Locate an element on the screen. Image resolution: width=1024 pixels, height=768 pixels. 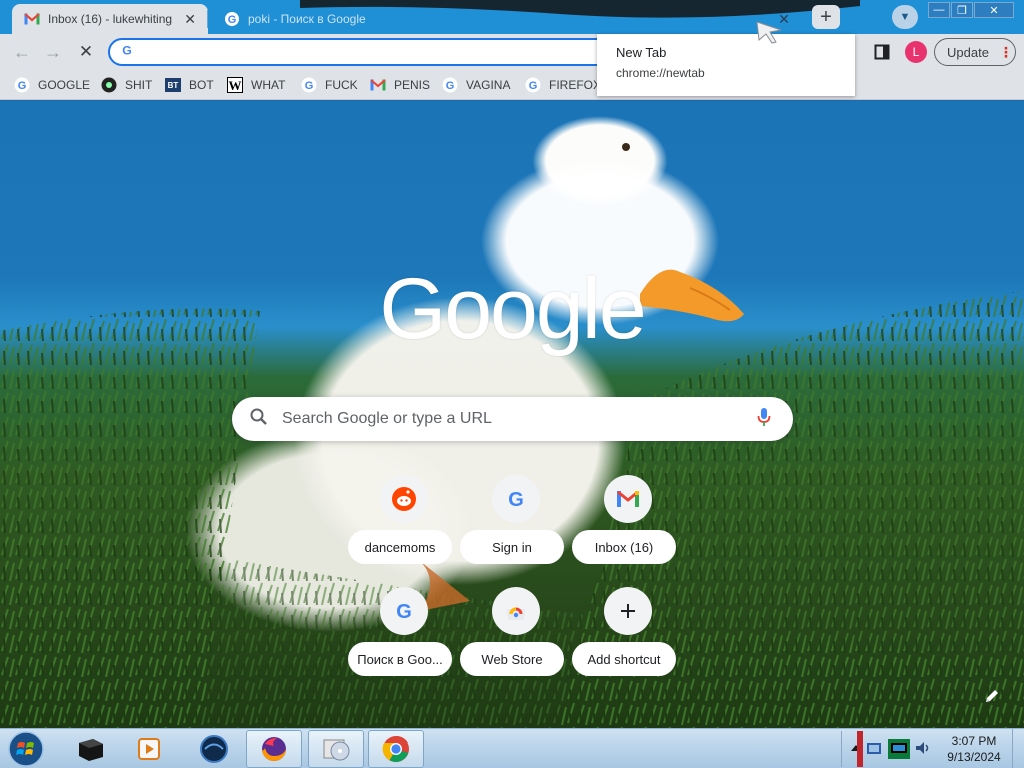
bookmark-google: G GOOGLE is located at coordinates (52, 85).